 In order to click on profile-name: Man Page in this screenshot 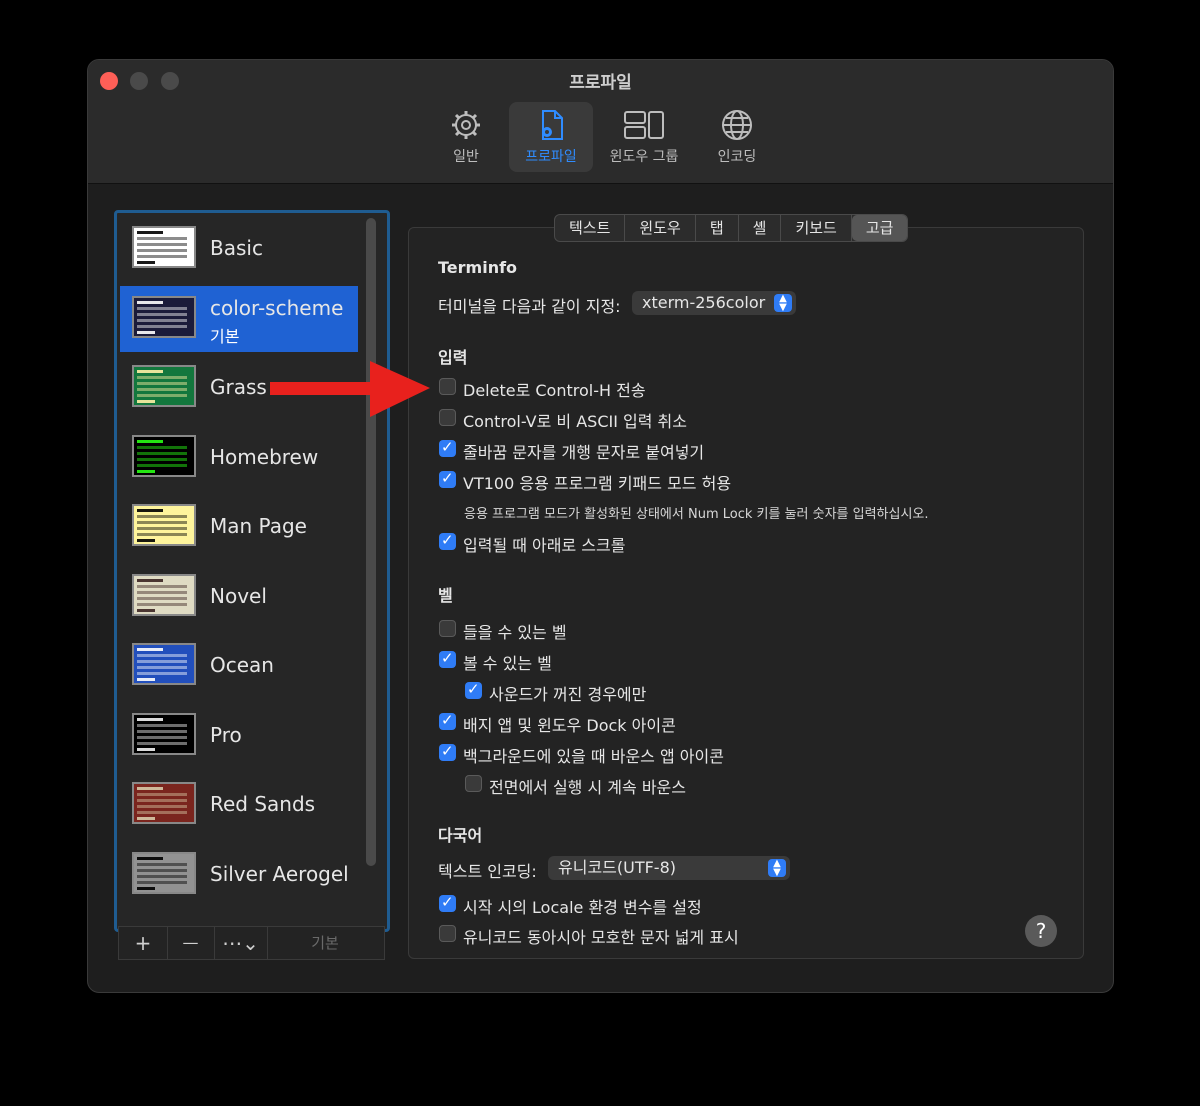, I will do `click(258, 526)`.